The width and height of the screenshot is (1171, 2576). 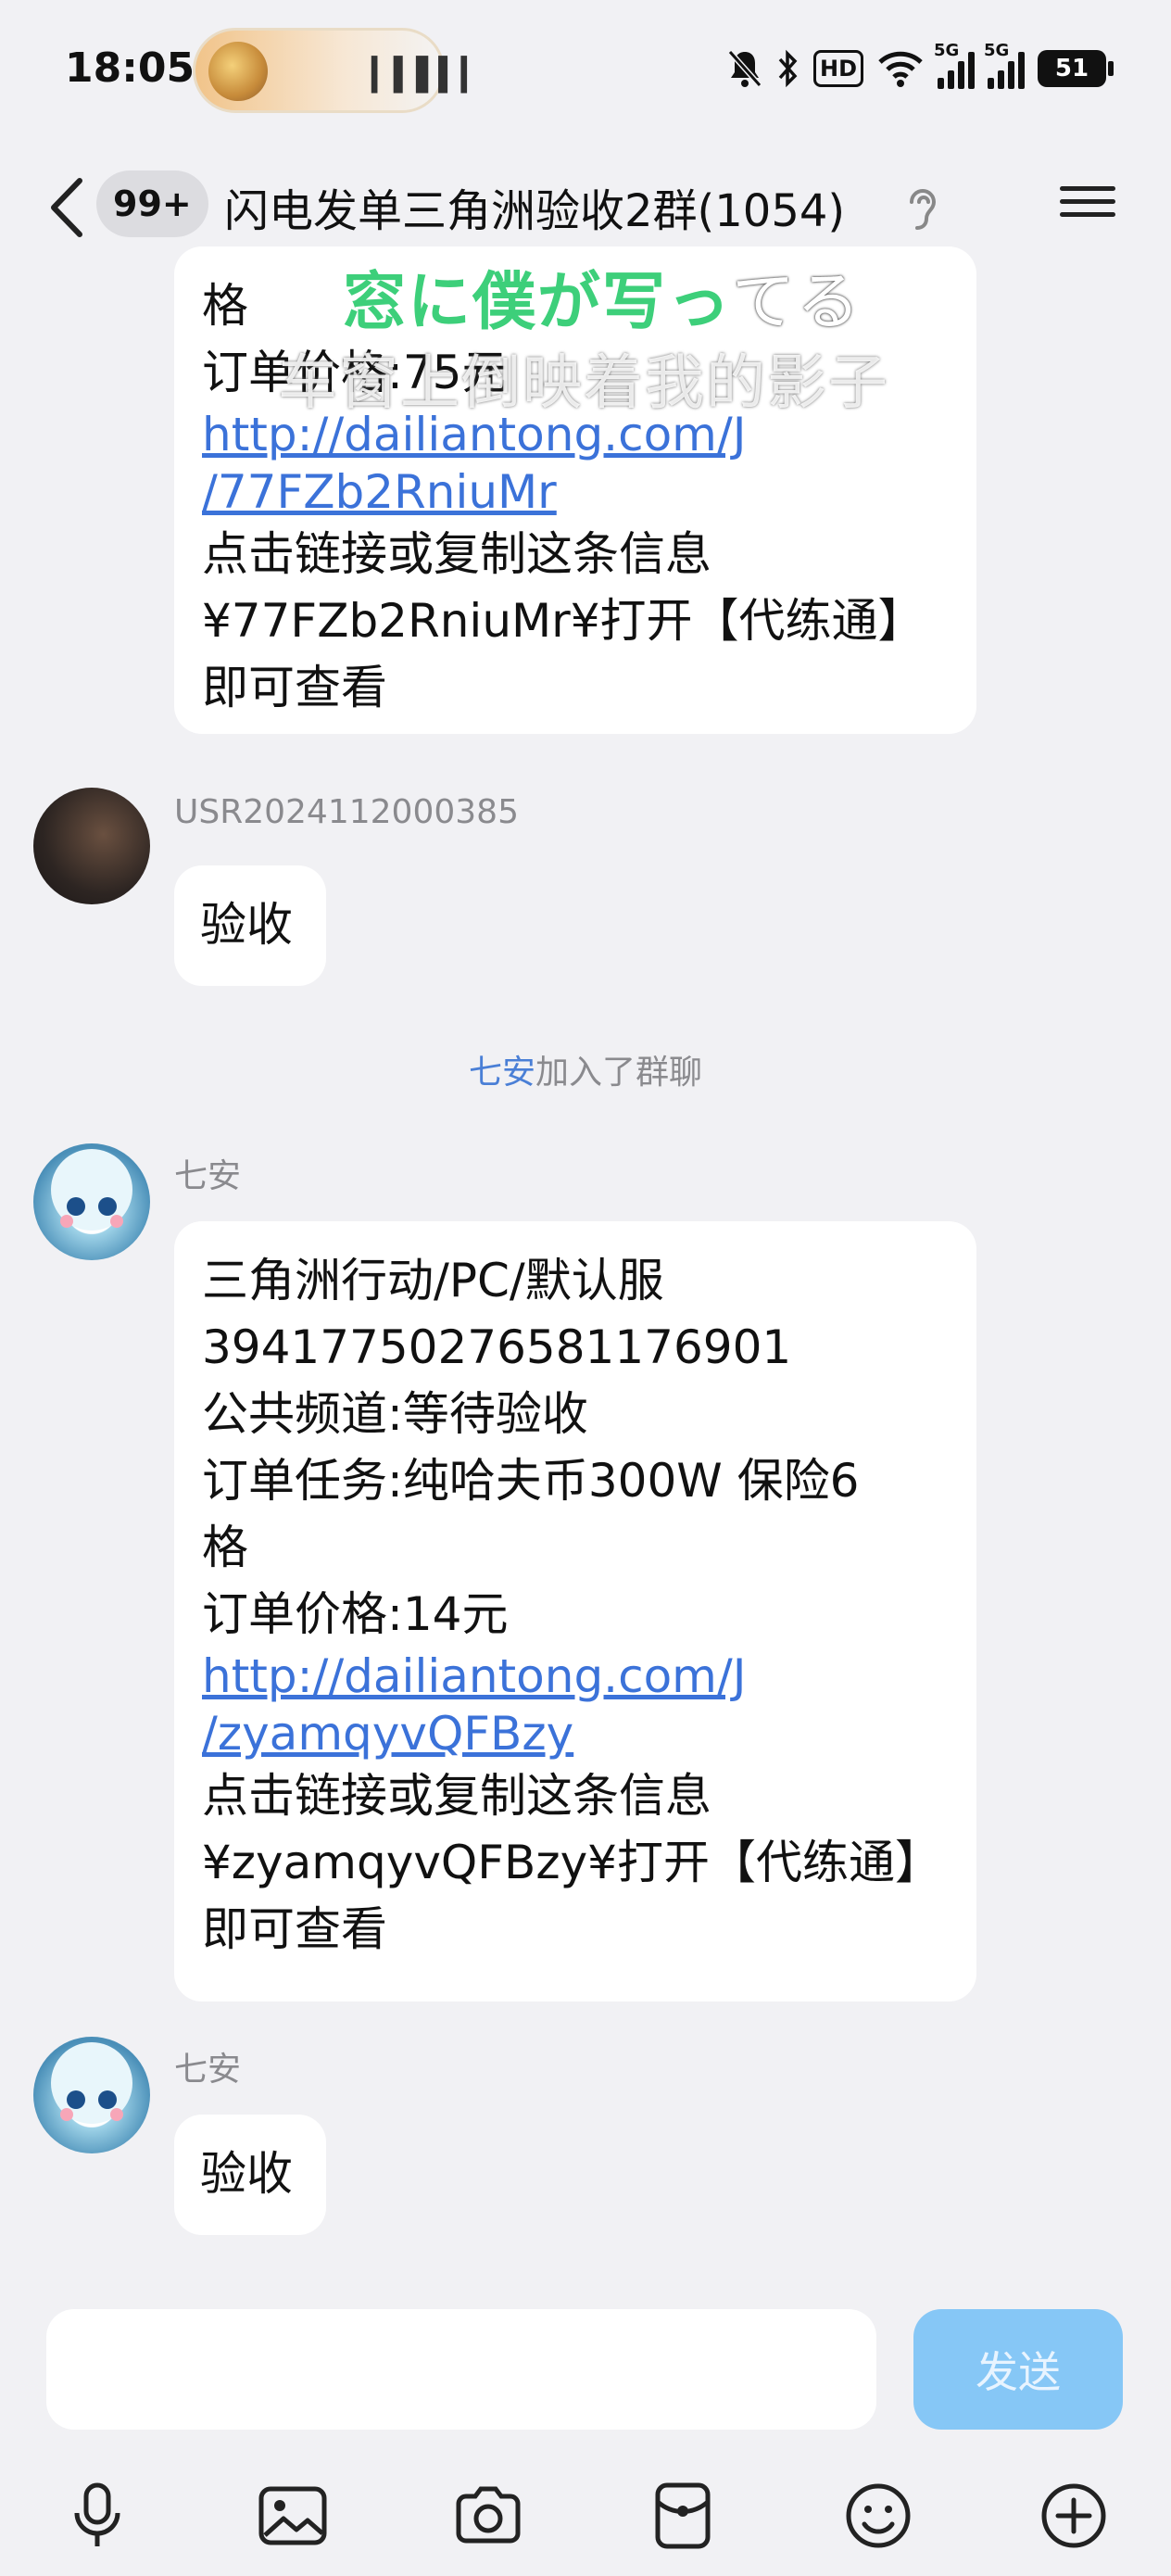 I want to click on unread-count-badge: 99+, so click(x=152, y=203).